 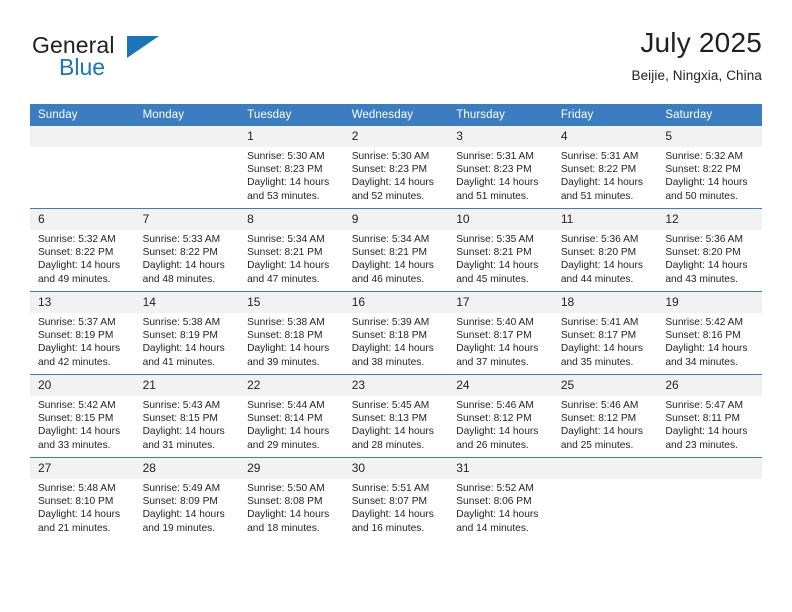 What do you see at coordinates (605, 468) in the screenshot?
I see `day-number` at bounding box center [605, 468].